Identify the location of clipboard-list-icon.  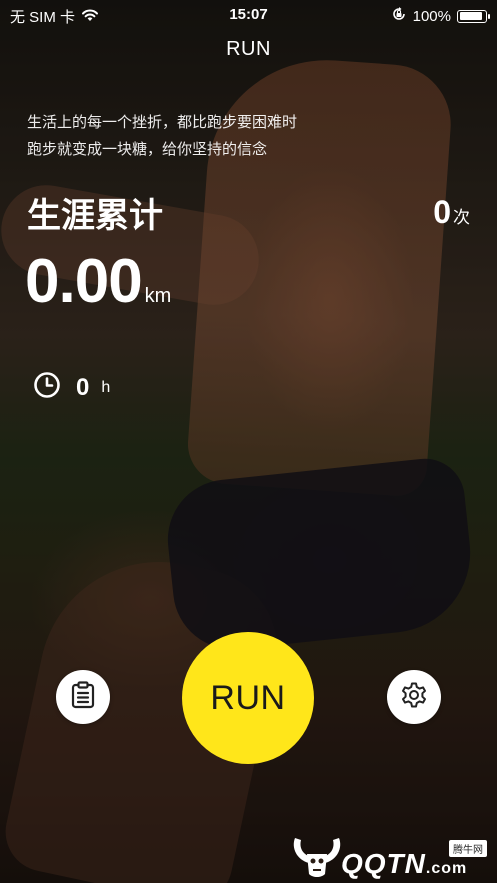
(83, 697).